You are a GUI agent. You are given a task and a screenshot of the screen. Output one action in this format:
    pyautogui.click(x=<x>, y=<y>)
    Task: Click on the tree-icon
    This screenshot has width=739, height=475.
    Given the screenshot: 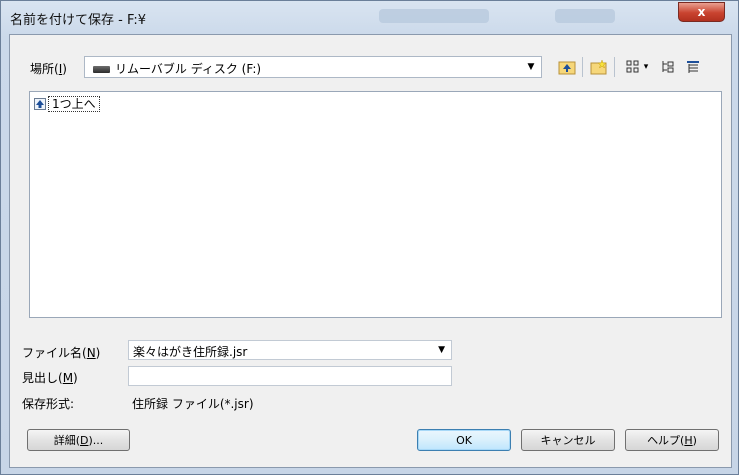 What is the action you would take?
    pyautogui.click(x=668, y=67)
    